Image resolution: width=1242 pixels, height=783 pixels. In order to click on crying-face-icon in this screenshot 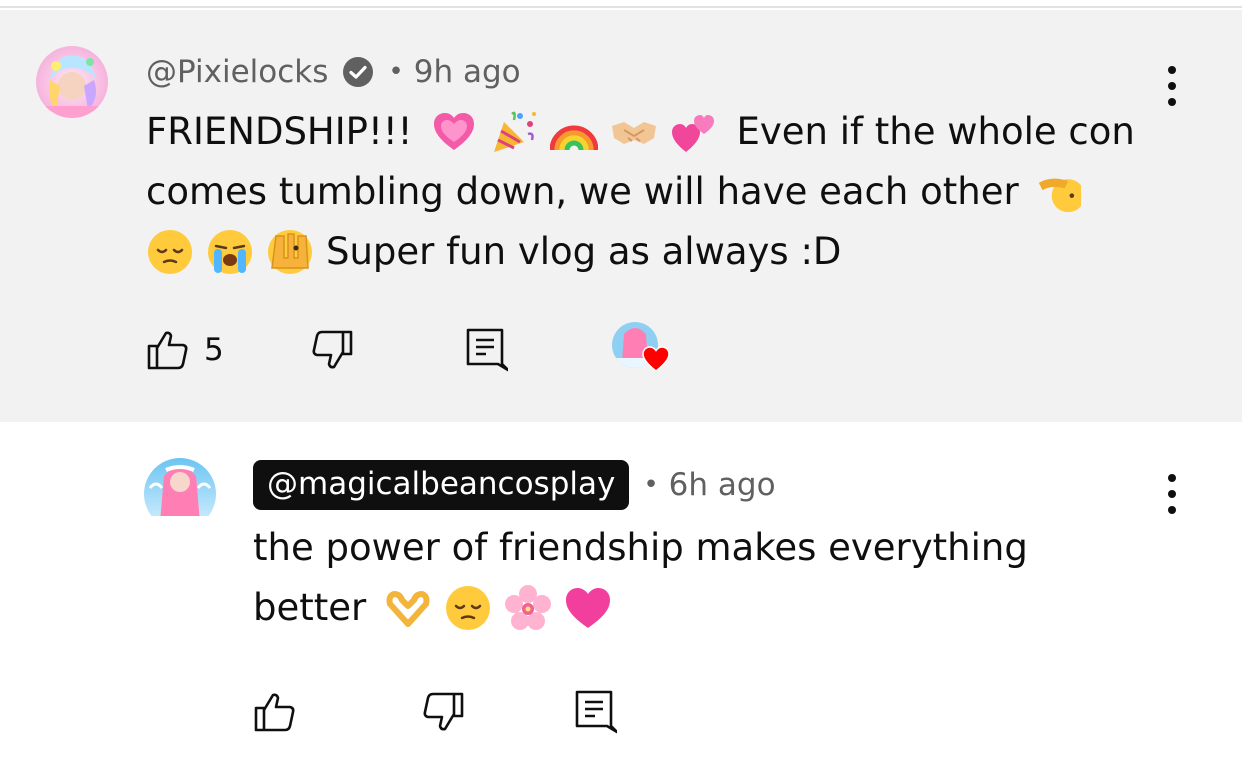, I will do `click(230, 252)`.